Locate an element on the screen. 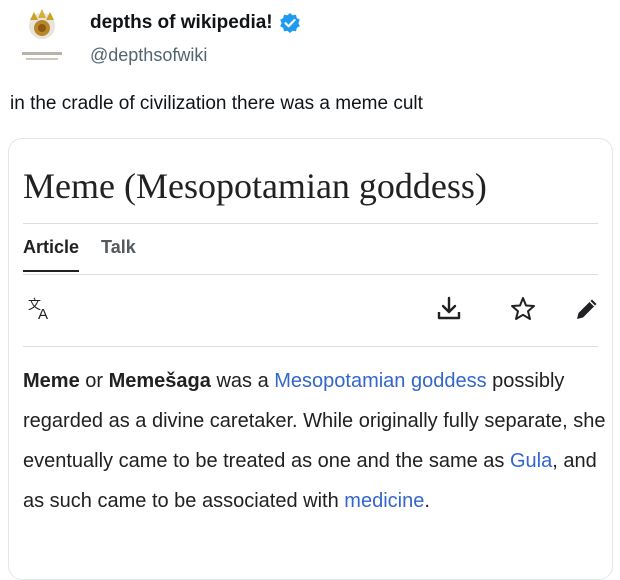  download-icon is located at coordinates (449, 309).